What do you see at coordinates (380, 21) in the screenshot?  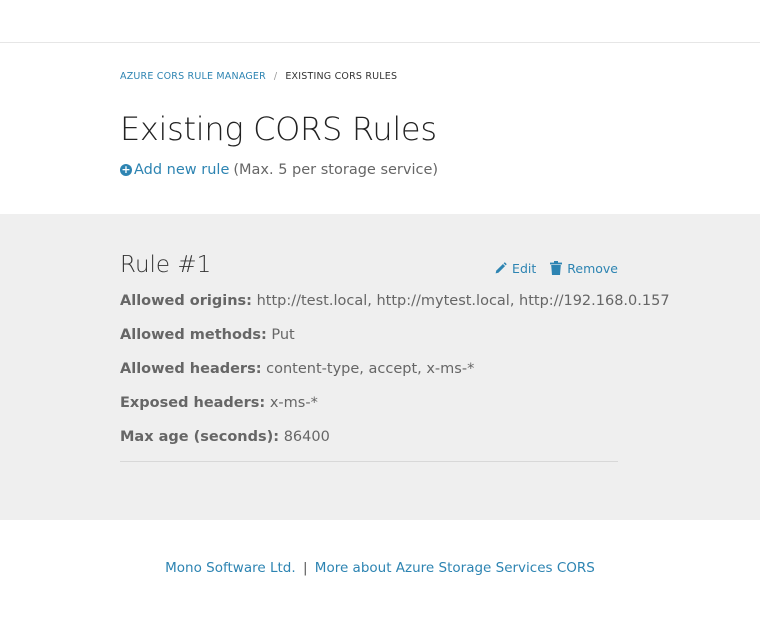 I see `top-navbar` at bounding box center [380, 21].